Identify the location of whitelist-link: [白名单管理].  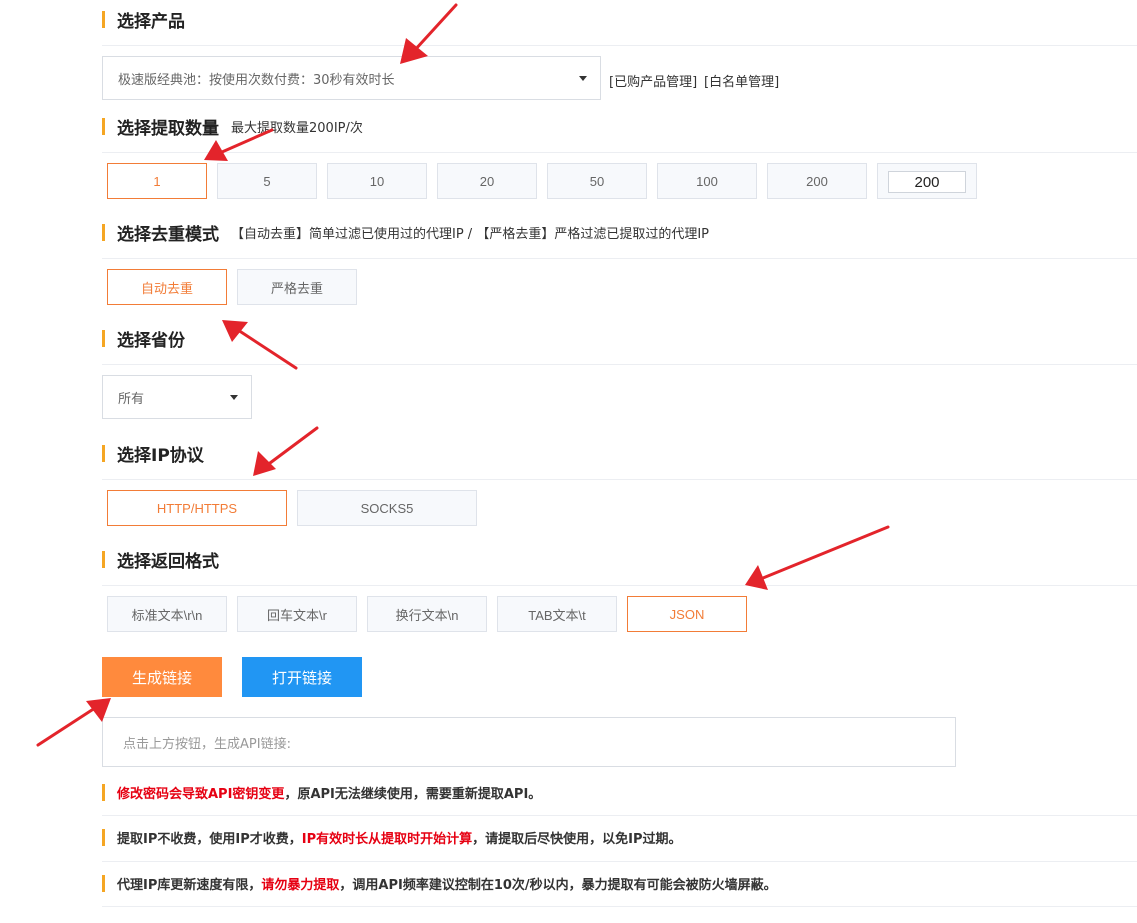
(741, 80).